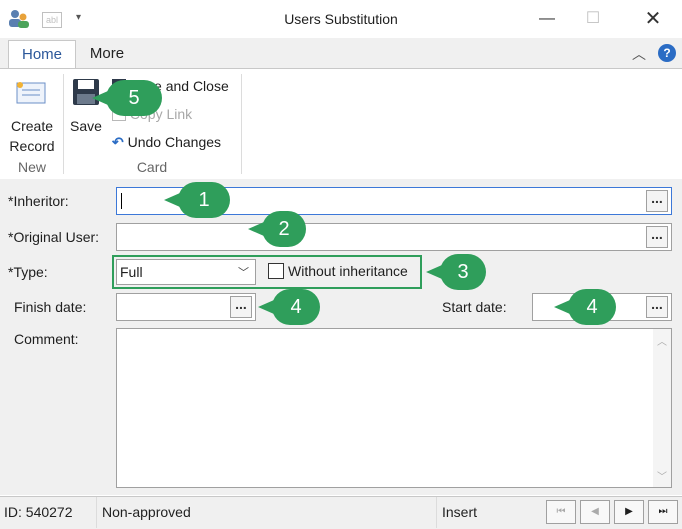 The image size is (682, 529). Describe the element at coordinates (28, 272) in the screenshot. I see `type-label: *Type:` at that location.